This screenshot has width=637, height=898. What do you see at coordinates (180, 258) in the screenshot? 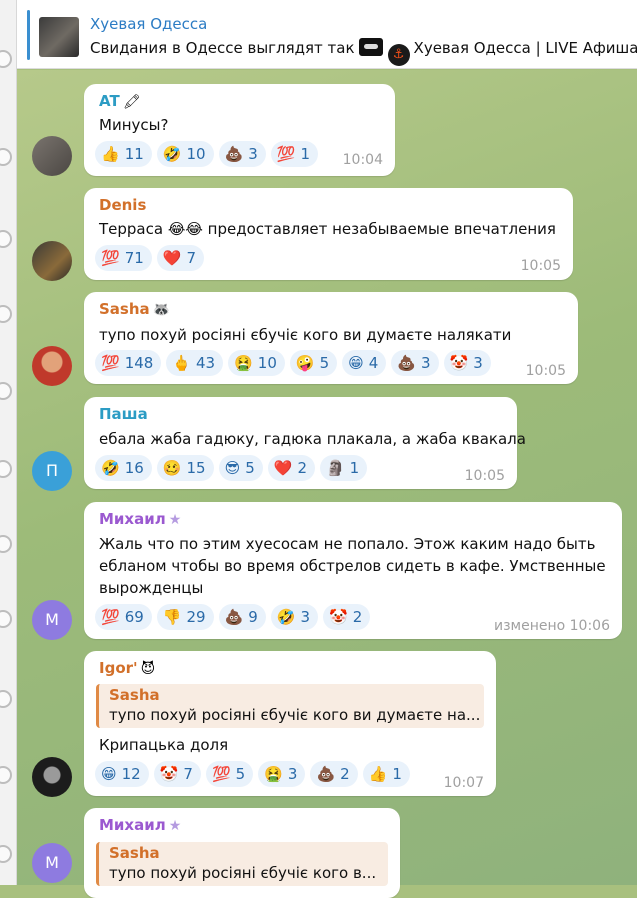
I see `reaction-pill: ❤️ 7` at bounding box center [180, 258].